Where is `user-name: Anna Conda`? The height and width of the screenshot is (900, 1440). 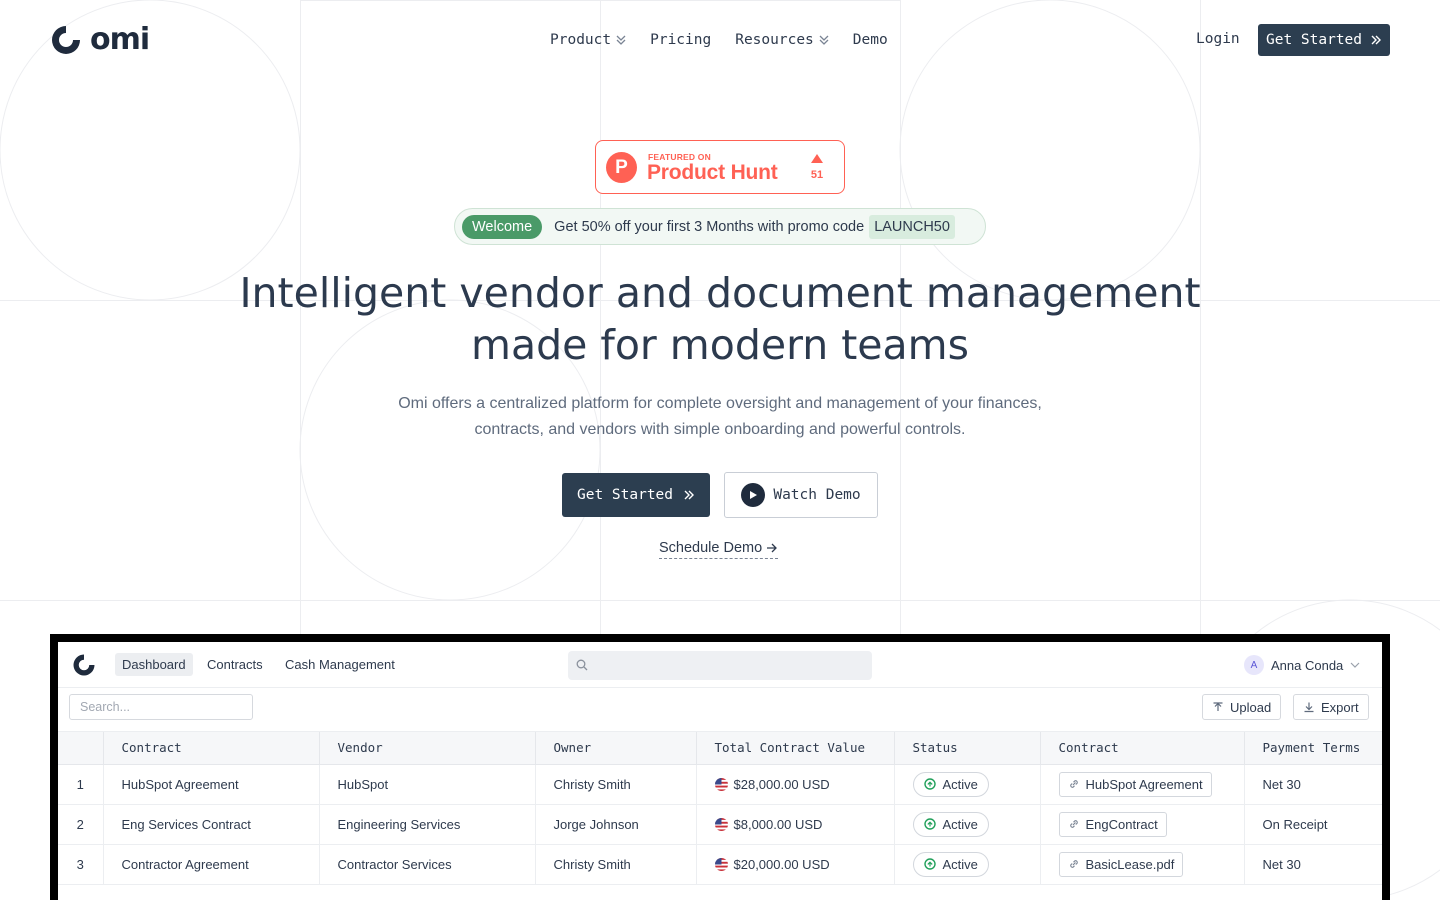 user-name: Anna Conda is located at coordinates (1307, 665).